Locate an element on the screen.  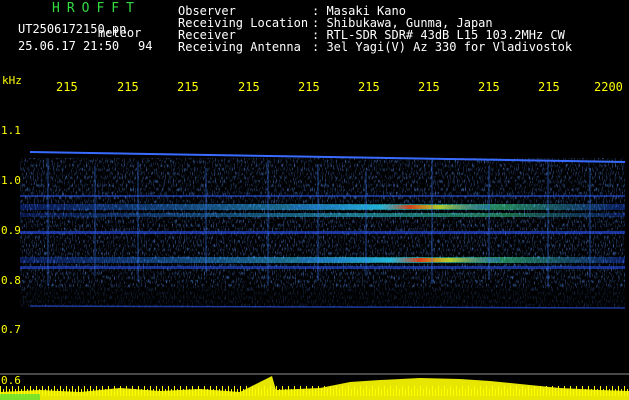
time-tick-3: 215 is located at coordinates (188, 87).